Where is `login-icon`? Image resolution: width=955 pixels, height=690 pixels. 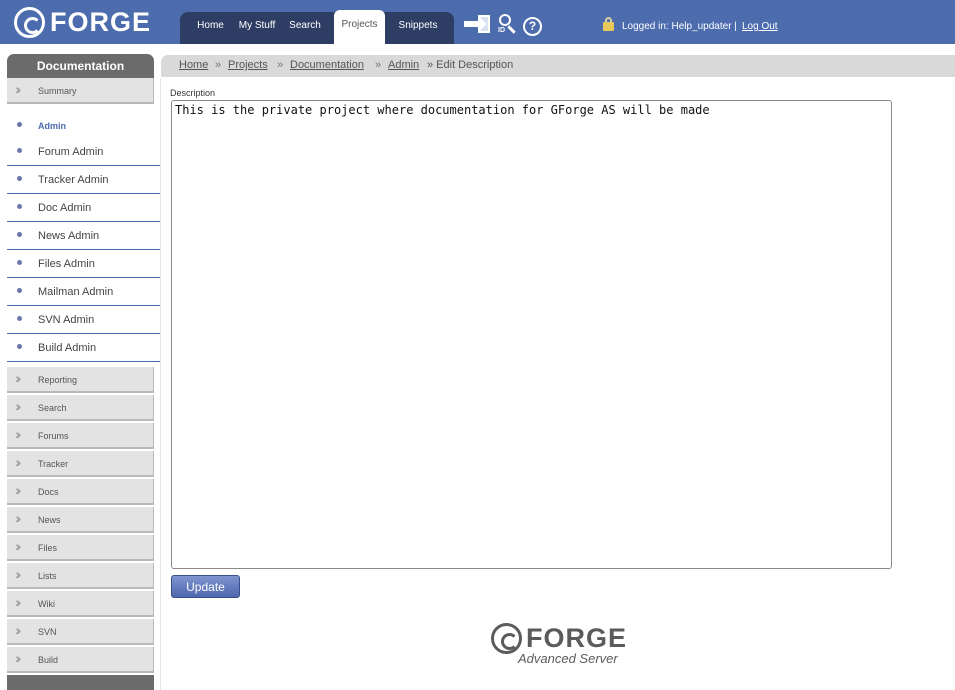 login-icon is located at coordinates (477, 25).